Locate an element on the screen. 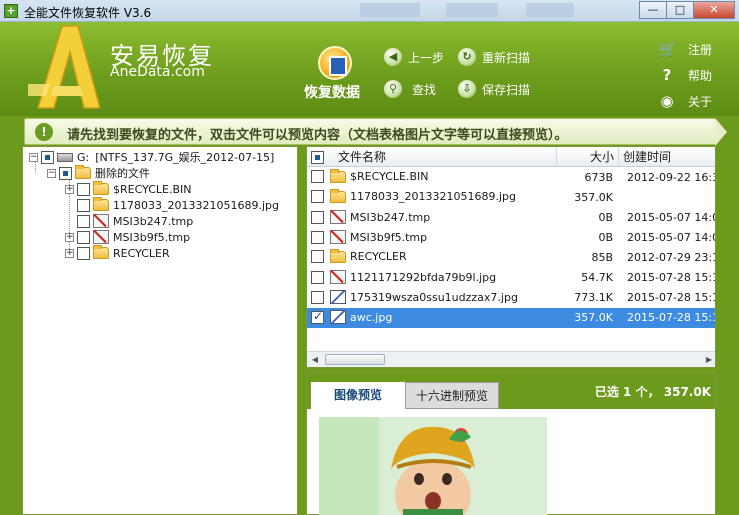 This screenshot has height=515, width=739. scroll-left-icon: ◀ is located at coordinates (315, 359).